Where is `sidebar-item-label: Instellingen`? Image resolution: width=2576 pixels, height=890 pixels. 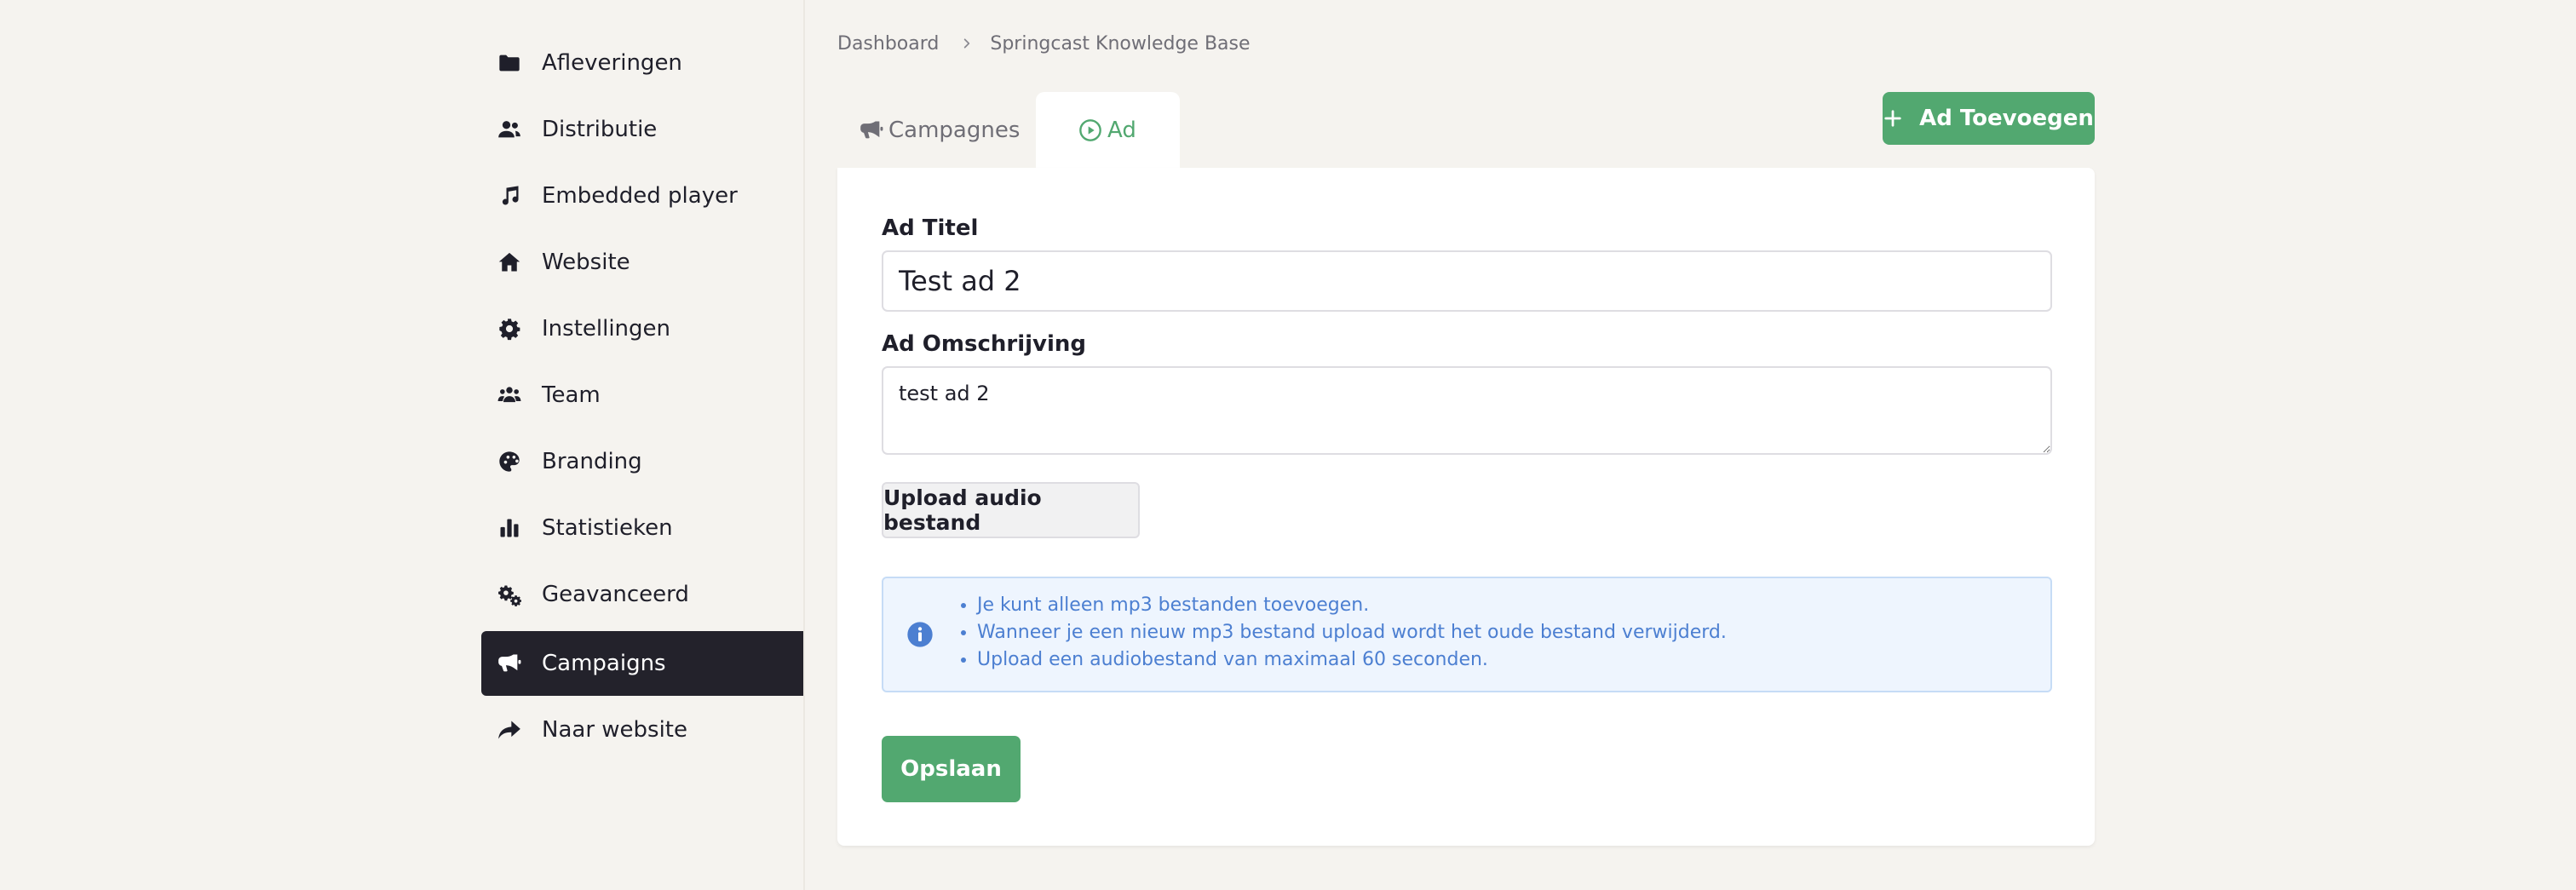 sidebar-item-label: Instellingen is located at coordinates (606, 329).